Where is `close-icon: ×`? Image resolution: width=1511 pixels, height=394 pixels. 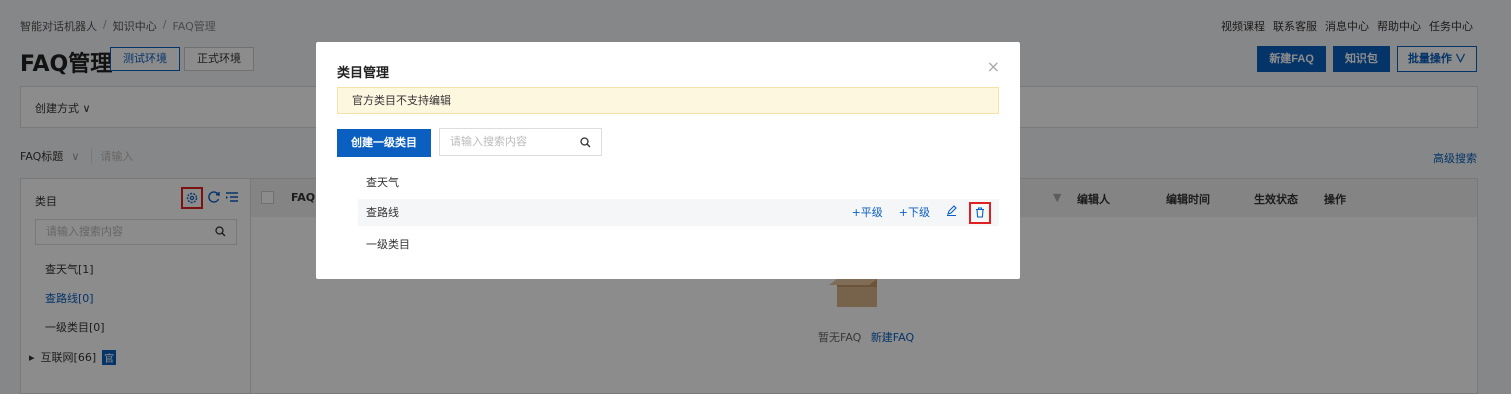
close-icon: × is located at coordinates (993, 66).